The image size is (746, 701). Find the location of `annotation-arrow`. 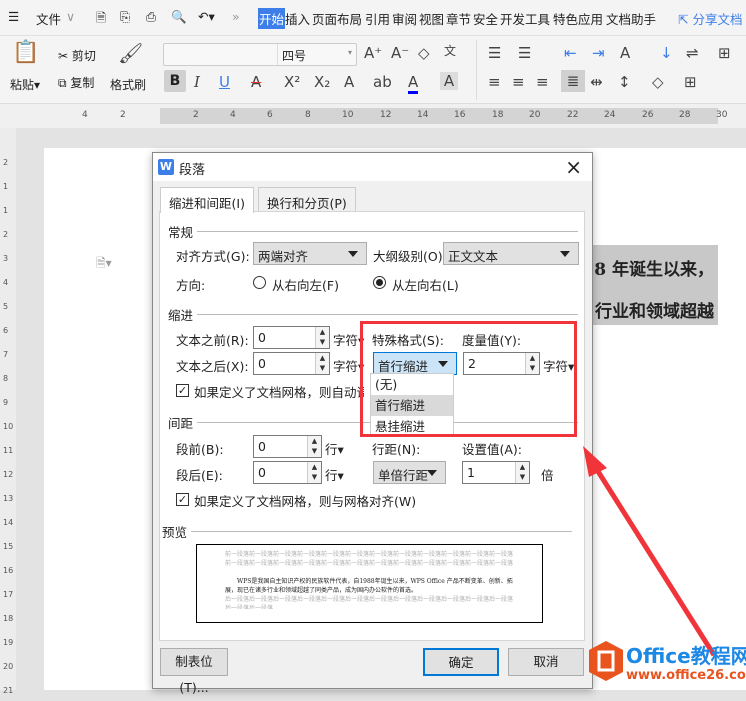

annotation-arrow is located at coordinates (650, 551).